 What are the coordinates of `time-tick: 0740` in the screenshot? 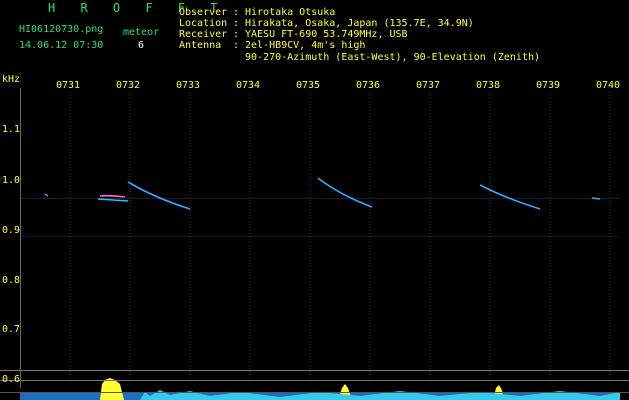 It's located at (608, 85).